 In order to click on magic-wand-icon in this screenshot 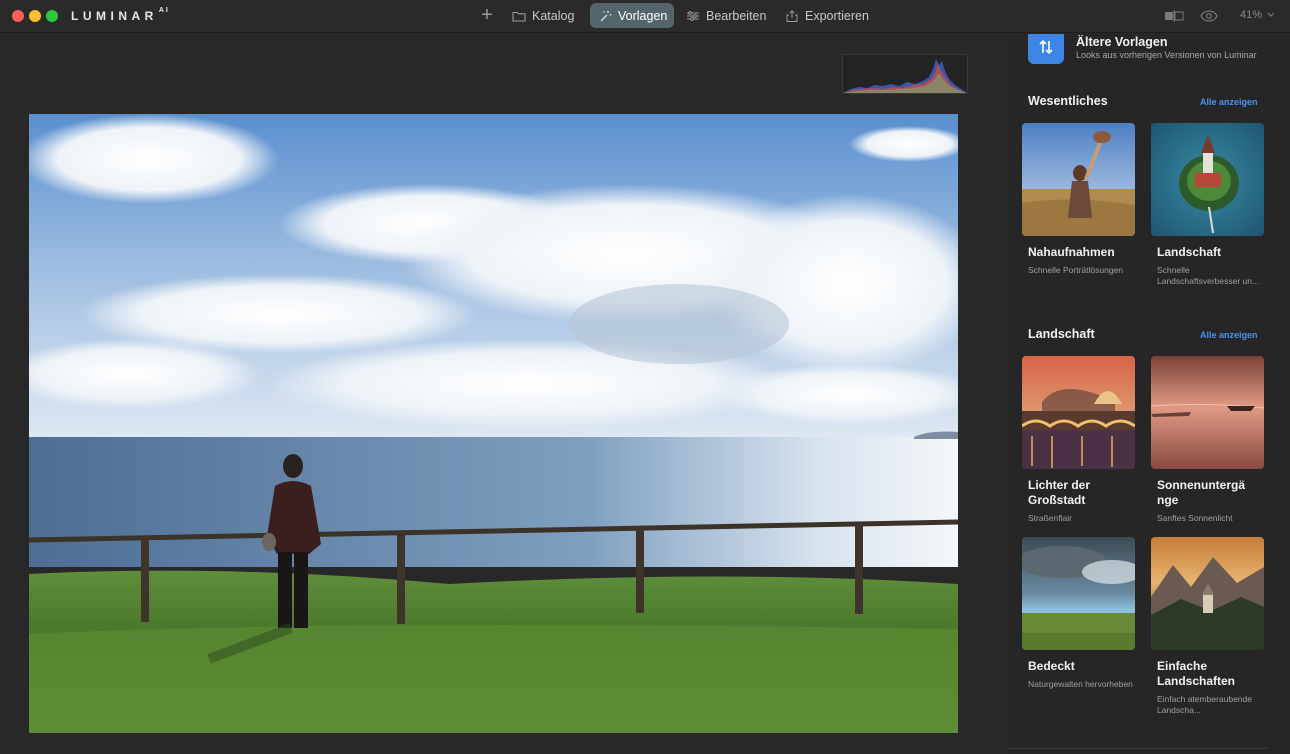, I will do `click(606, 15)`.